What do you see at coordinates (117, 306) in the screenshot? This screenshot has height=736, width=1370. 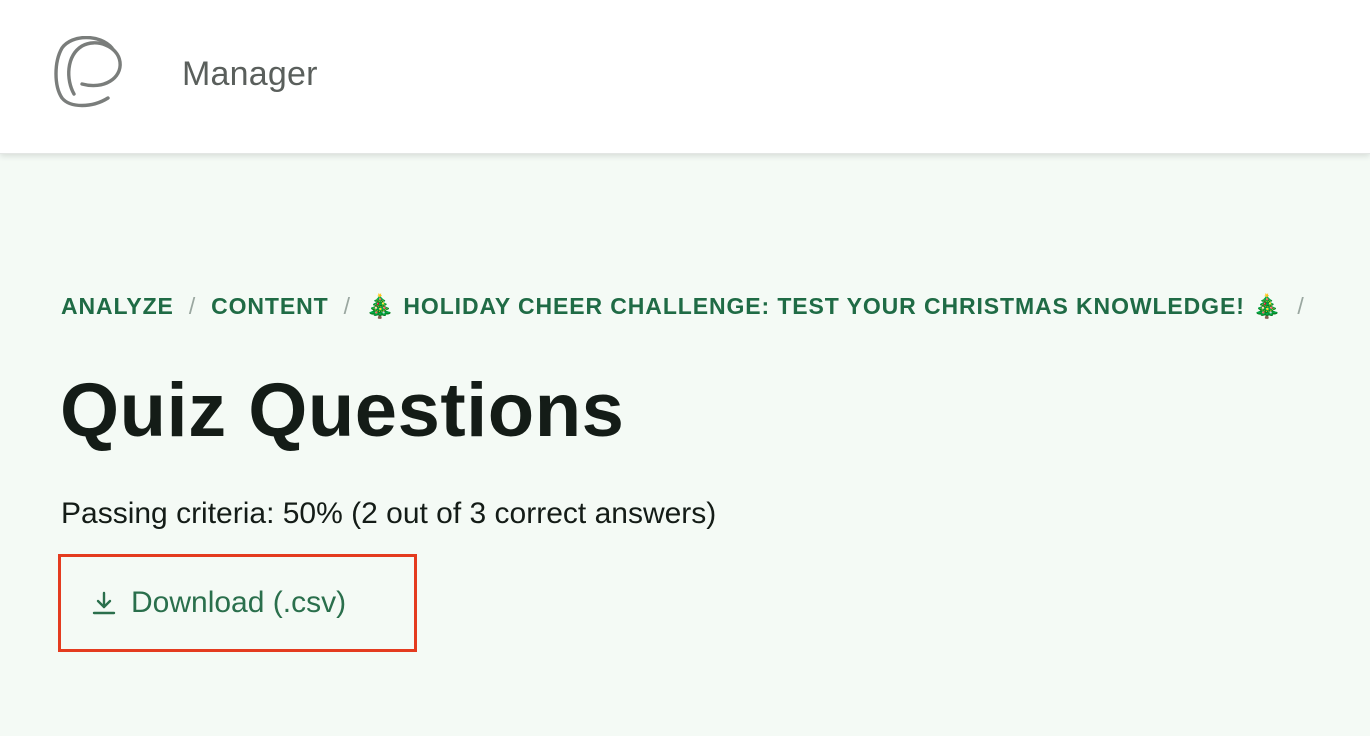 I see `breadcrumb-item-analyze: ANALYZE` at bounding box center [117, 306].